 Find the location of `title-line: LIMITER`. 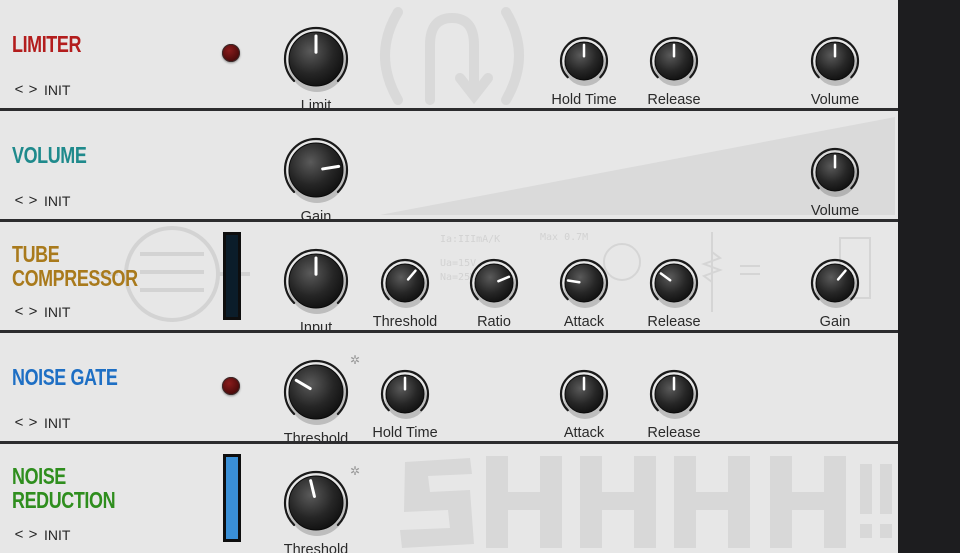

title-line: LIMITER is located at coordinates (47, 44).